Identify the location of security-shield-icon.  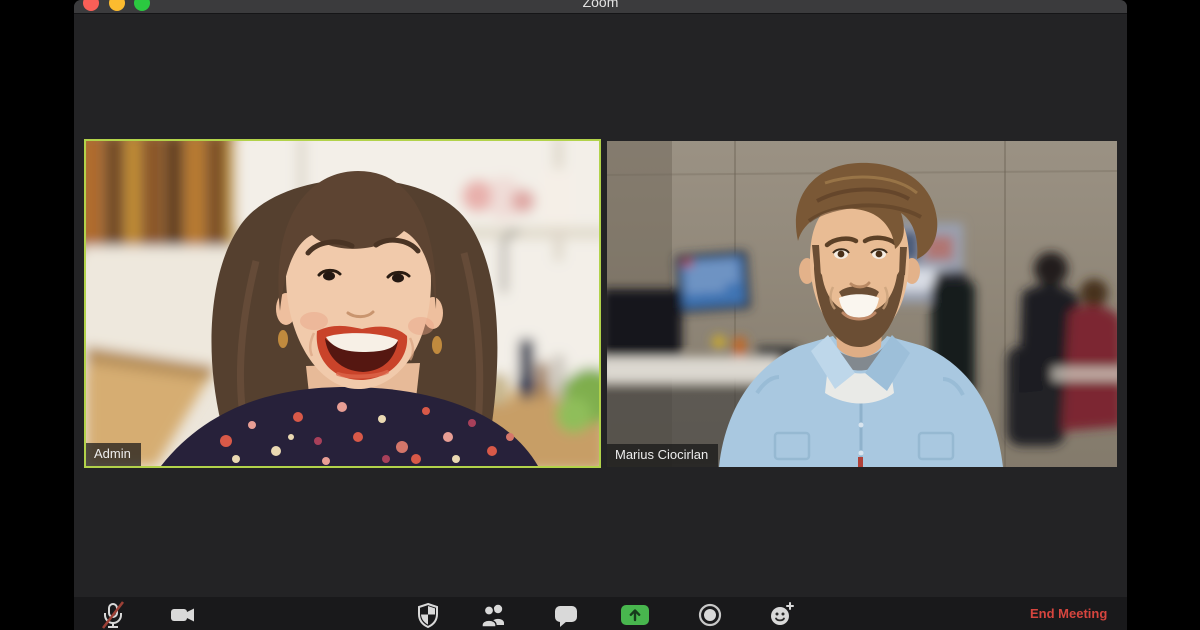
(428, 615).